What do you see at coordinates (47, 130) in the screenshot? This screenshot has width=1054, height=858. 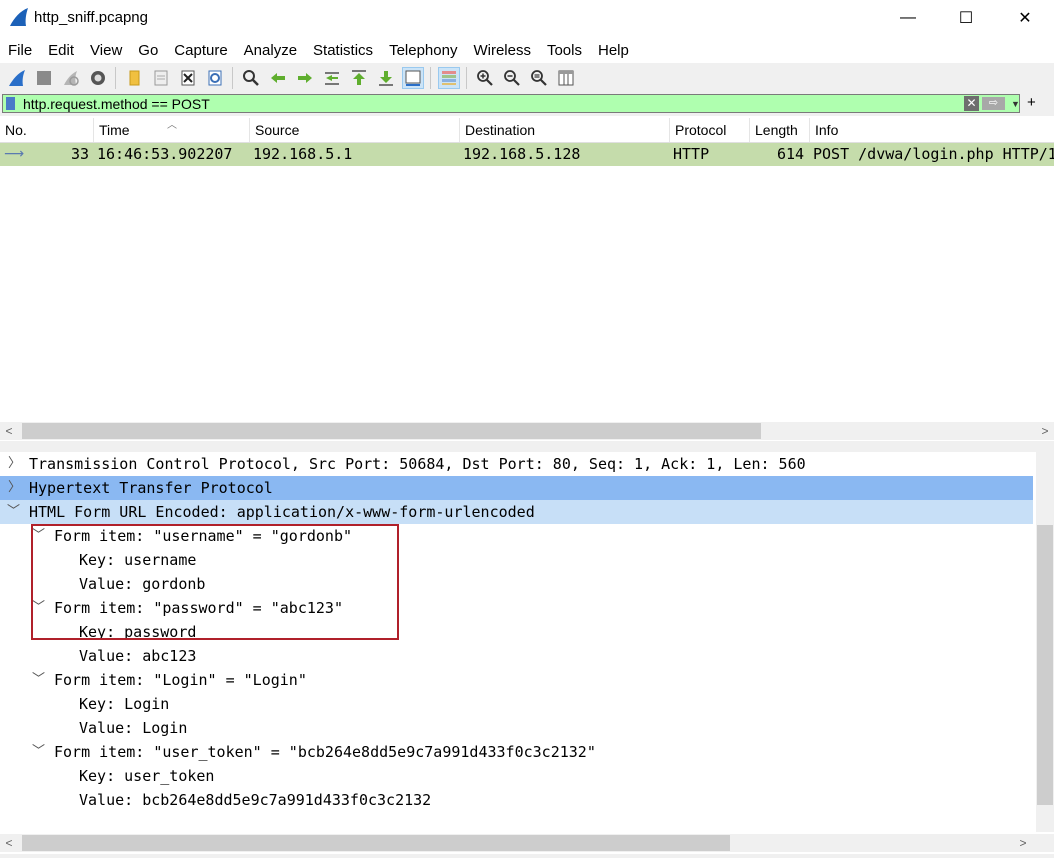 I see `column-header-no: No.` at bounding box center [47, 130].